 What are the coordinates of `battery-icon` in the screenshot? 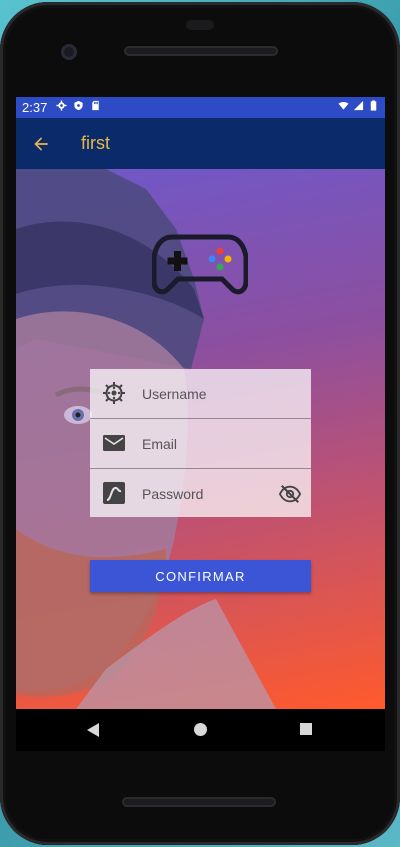 It's located at (373, 105).